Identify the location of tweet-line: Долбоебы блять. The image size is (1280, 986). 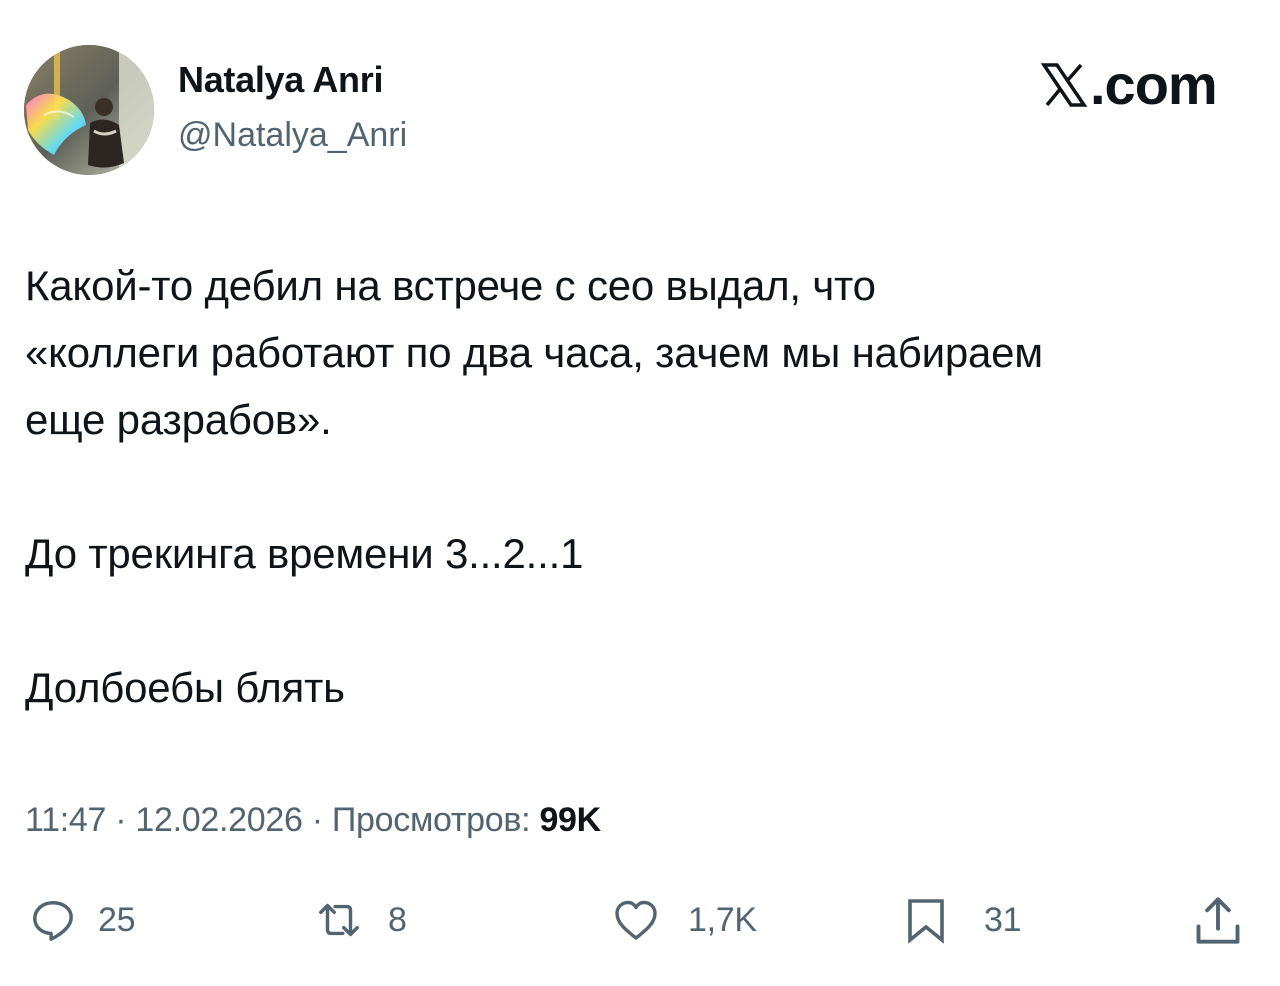
(185, 687).